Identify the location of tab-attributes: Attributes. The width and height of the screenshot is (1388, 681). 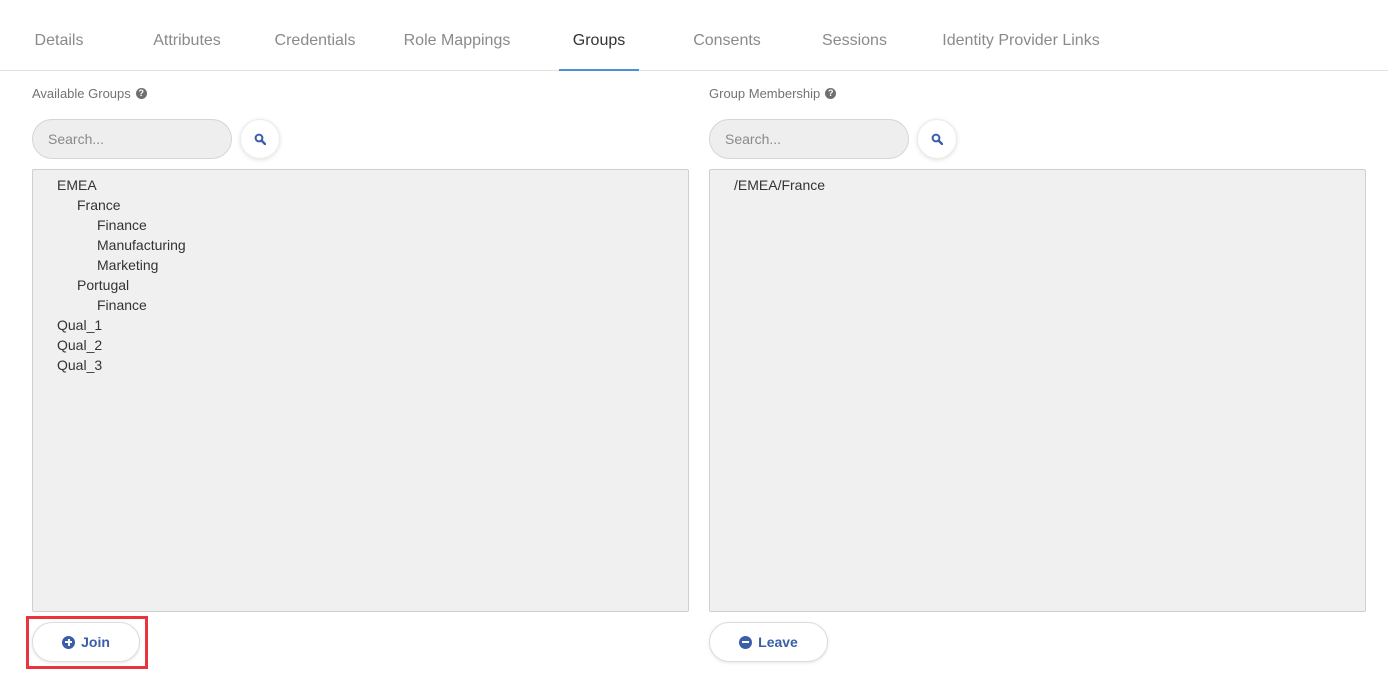
(187, 35).